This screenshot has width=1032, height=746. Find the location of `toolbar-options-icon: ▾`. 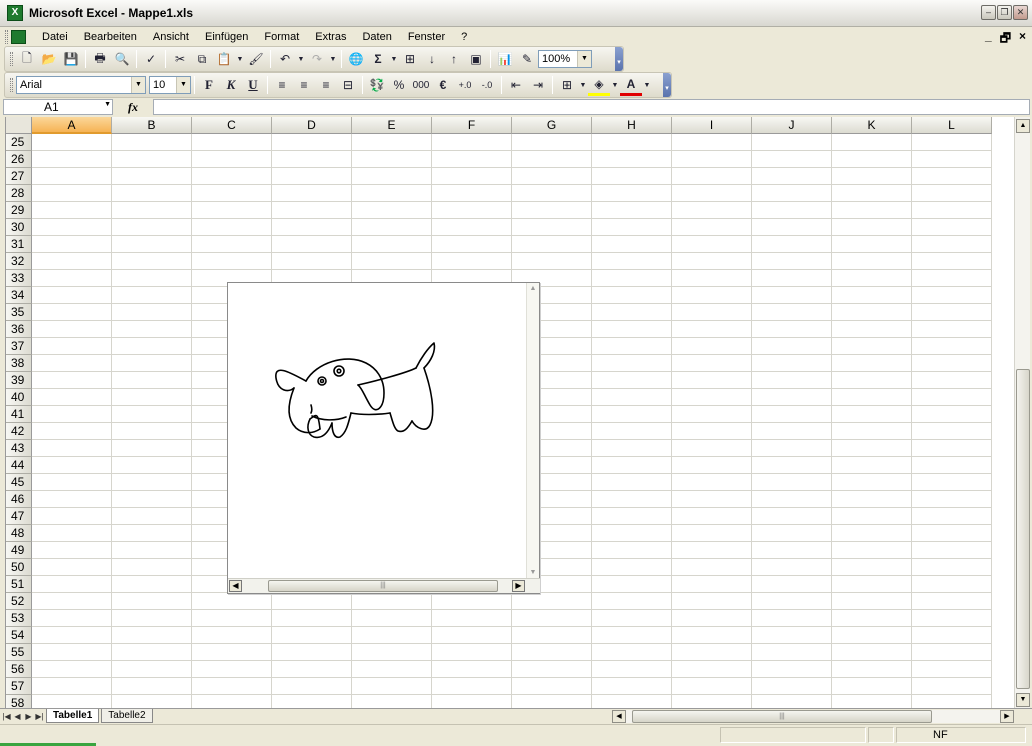

toolbar-options-icon: ▾ is located at coordinates (619, 59).